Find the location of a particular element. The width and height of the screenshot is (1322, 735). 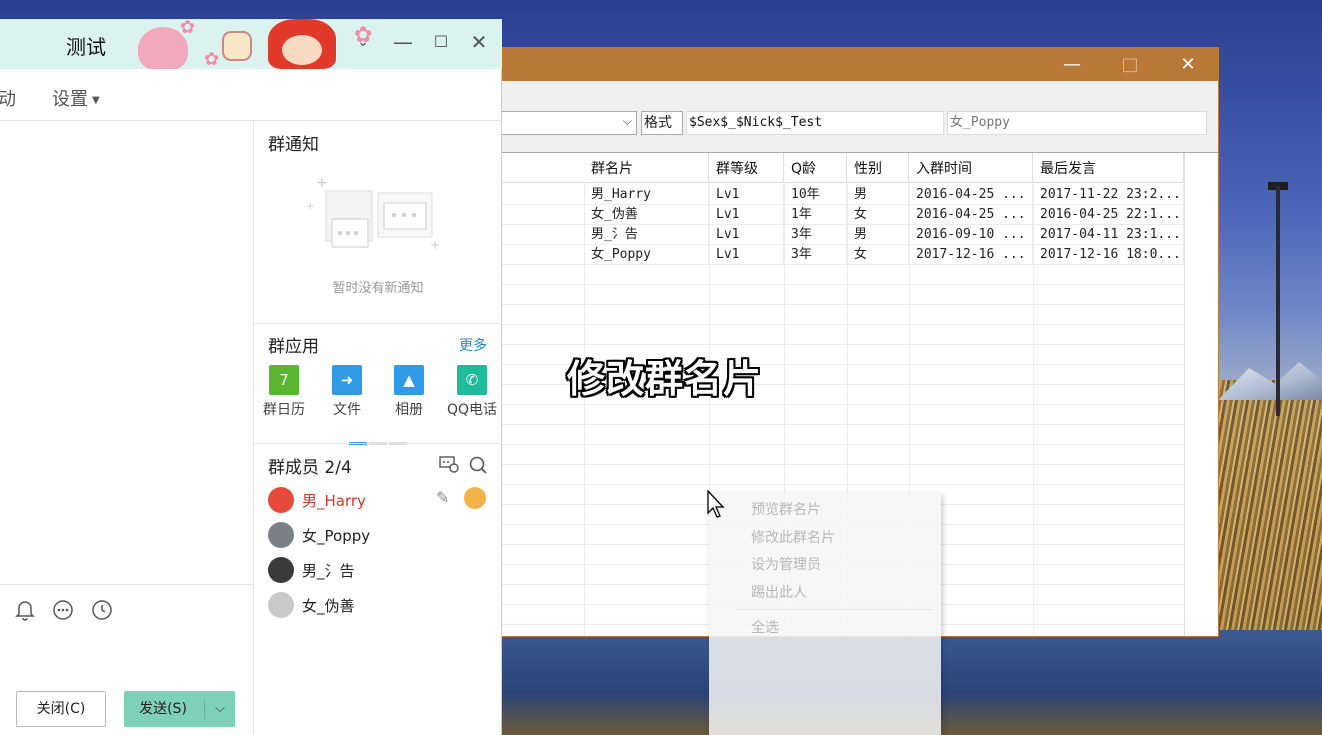

app-album: ▲ 相册 is located at coordinates (409, 392).